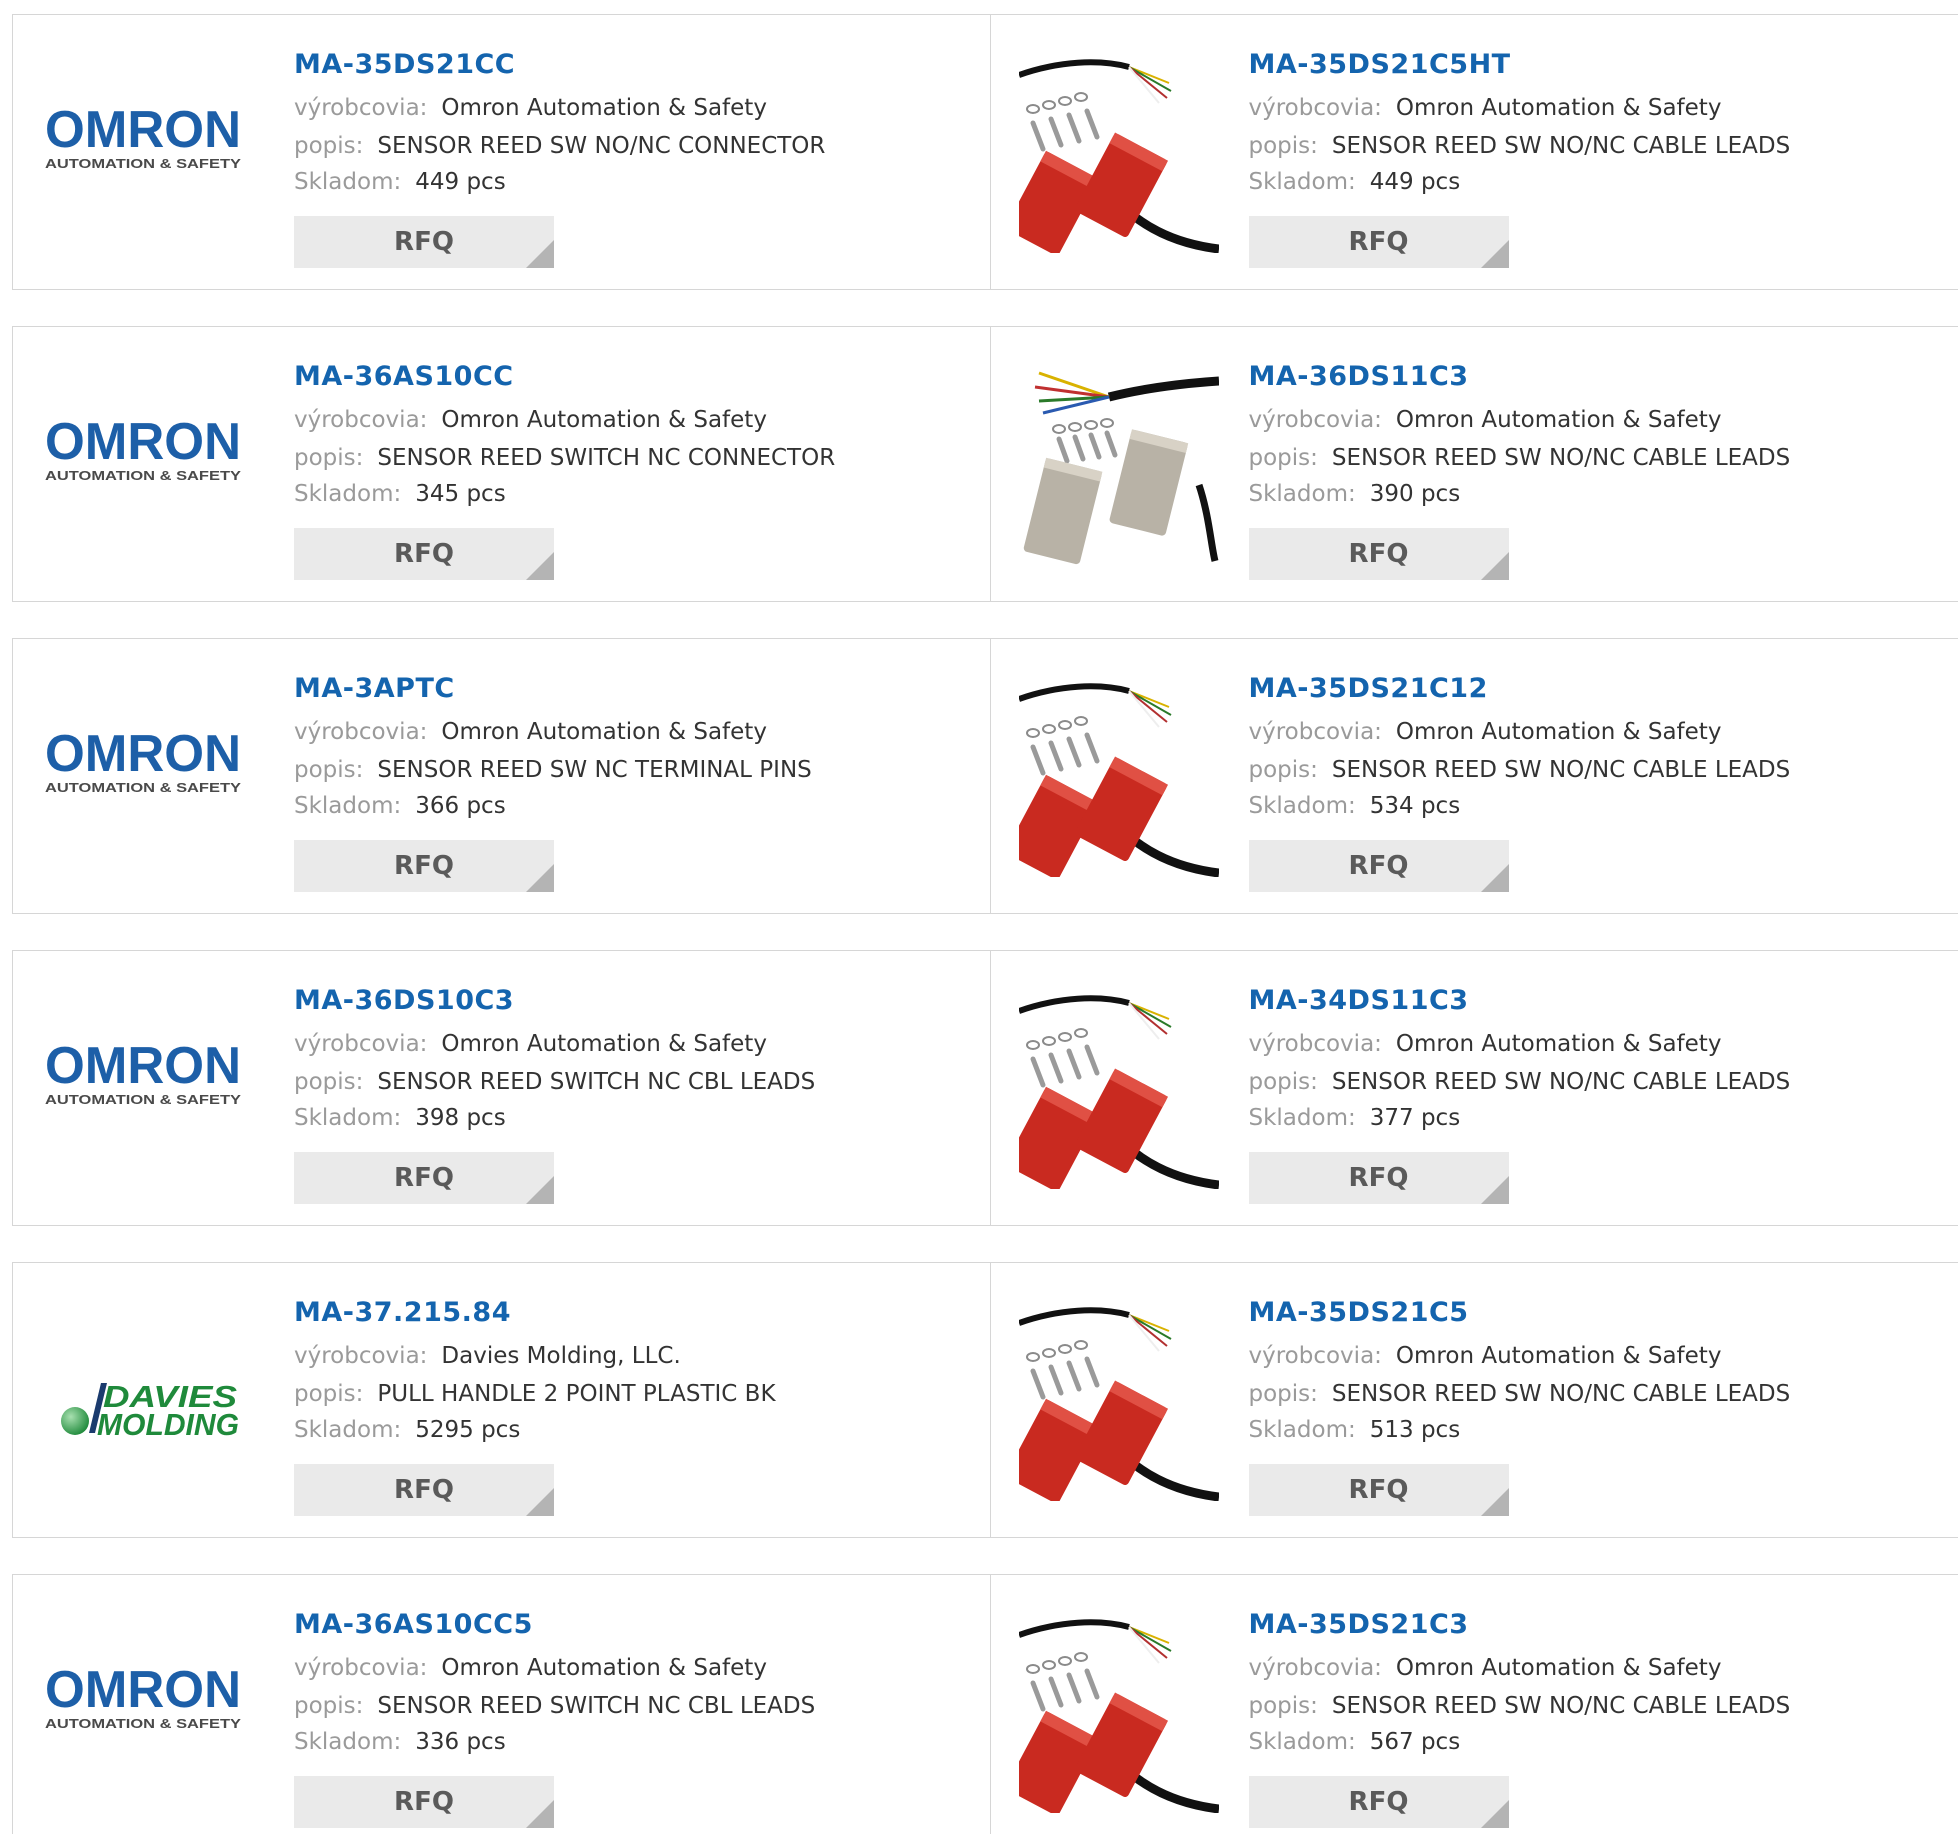  I want to click on davies-molding-logo-icon: DAVIESMOLDING, so click(150, 1410).